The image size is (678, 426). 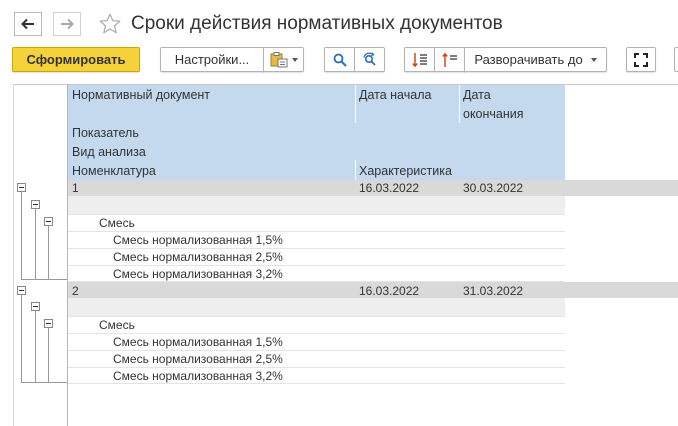 I want to click on variants-dropdown-button, so click(x=283, y=59).